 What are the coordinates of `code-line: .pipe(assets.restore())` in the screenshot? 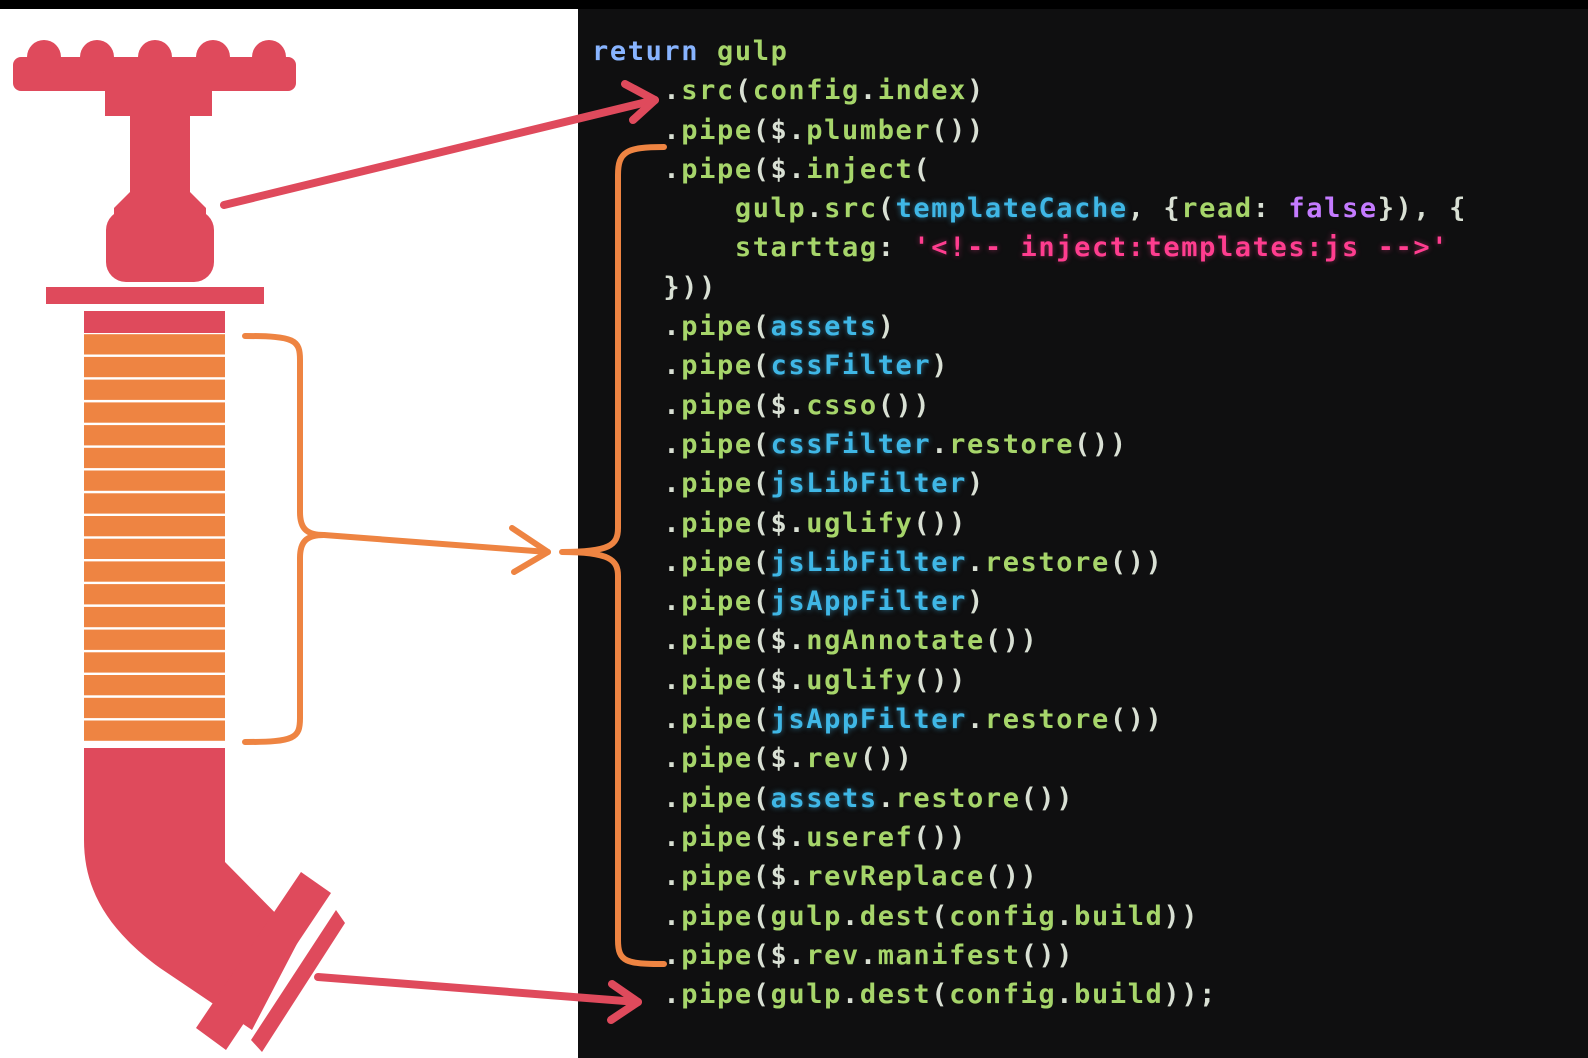 It's located at (1029, 798).